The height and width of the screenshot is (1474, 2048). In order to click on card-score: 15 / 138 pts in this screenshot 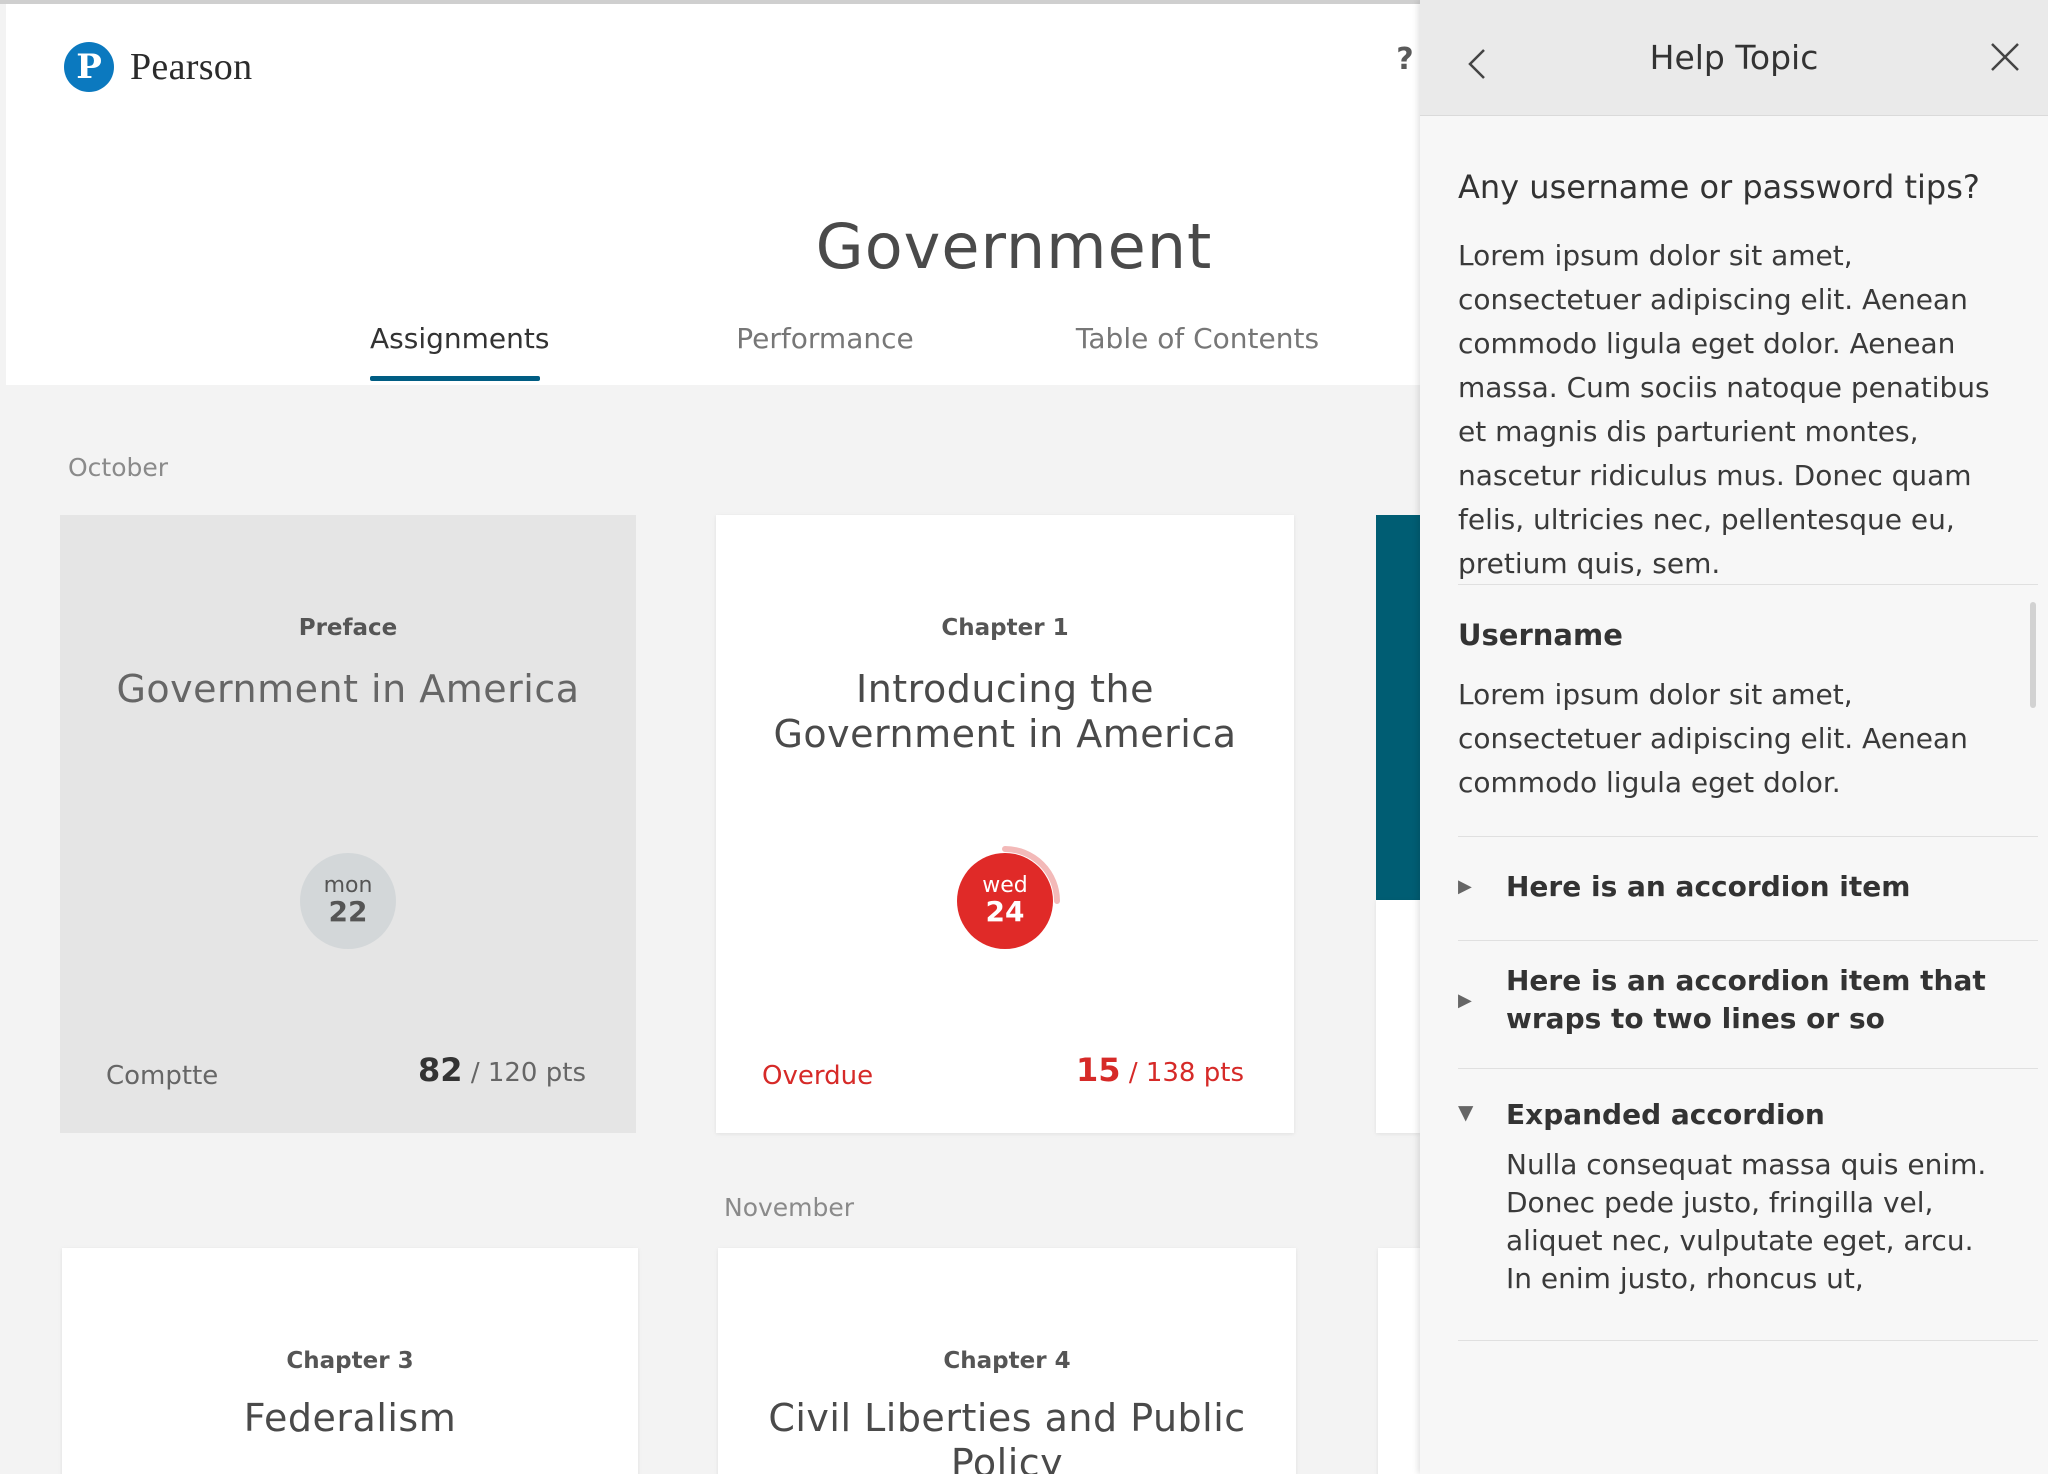, I will do `click(1160, 1070)`.